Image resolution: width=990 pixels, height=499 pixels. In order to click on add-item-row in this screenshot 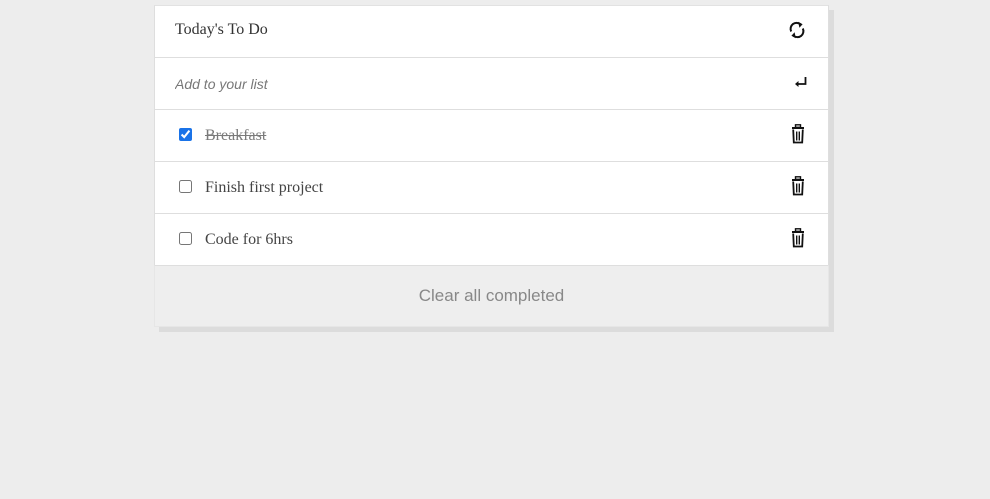, I will do `click(491, 83)`.